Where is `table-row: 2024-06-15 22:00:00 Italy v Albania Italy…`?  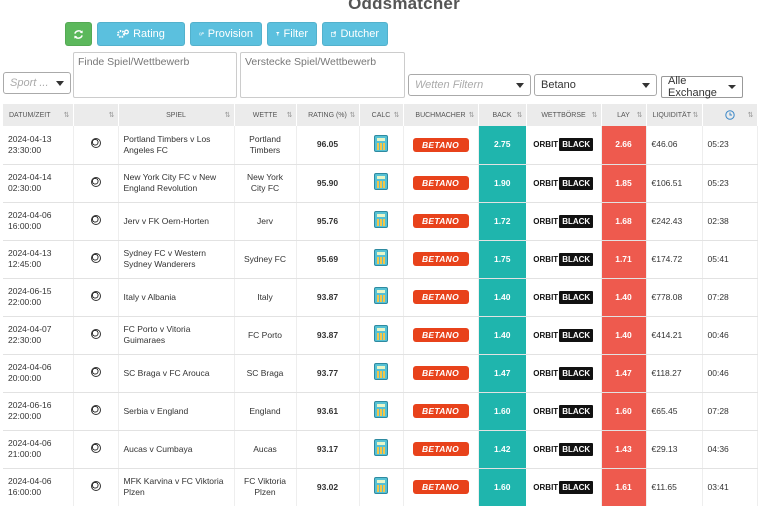 table-row: 2024-06-15 22:00:00 Italy v Albania Italy… is located at coordinates (380, 297).